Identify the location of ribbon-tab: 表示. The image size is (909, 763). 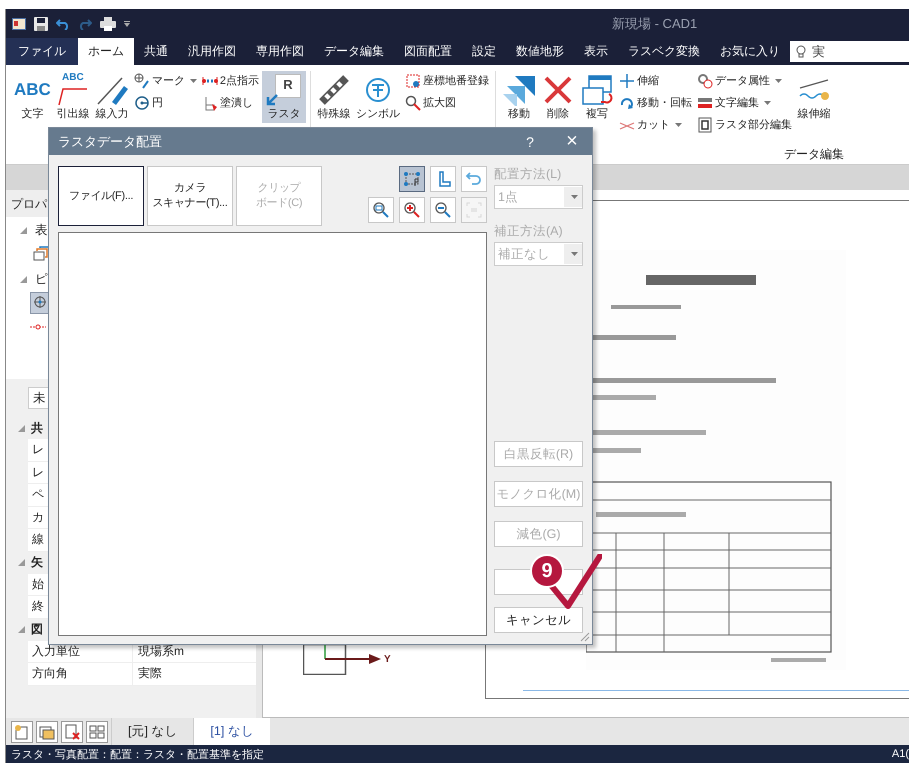
(596, 51).